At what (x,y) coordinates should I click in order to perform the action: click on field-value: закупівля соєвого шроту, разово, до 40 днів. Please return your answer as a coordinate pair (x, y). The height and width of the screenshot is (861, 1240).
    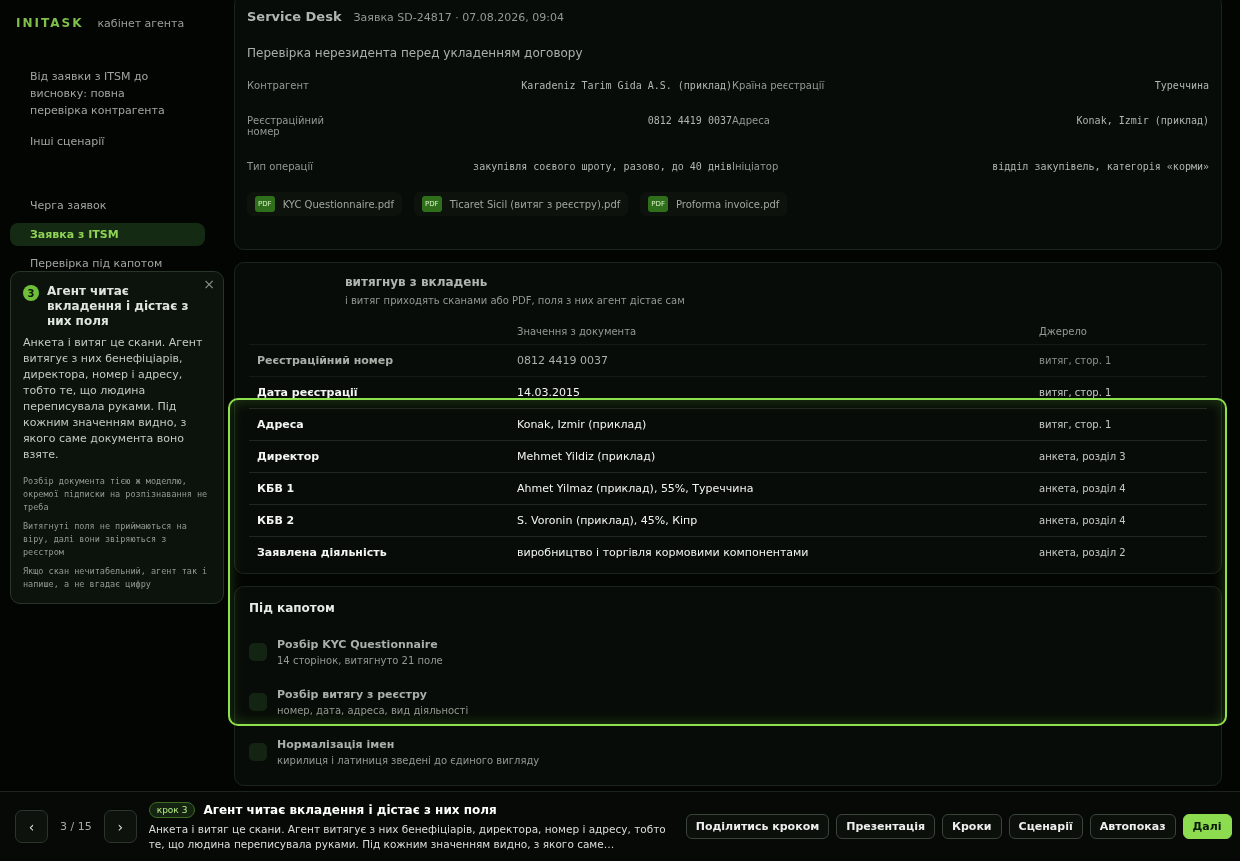
    Looking at the image, I should click on (602, 166).